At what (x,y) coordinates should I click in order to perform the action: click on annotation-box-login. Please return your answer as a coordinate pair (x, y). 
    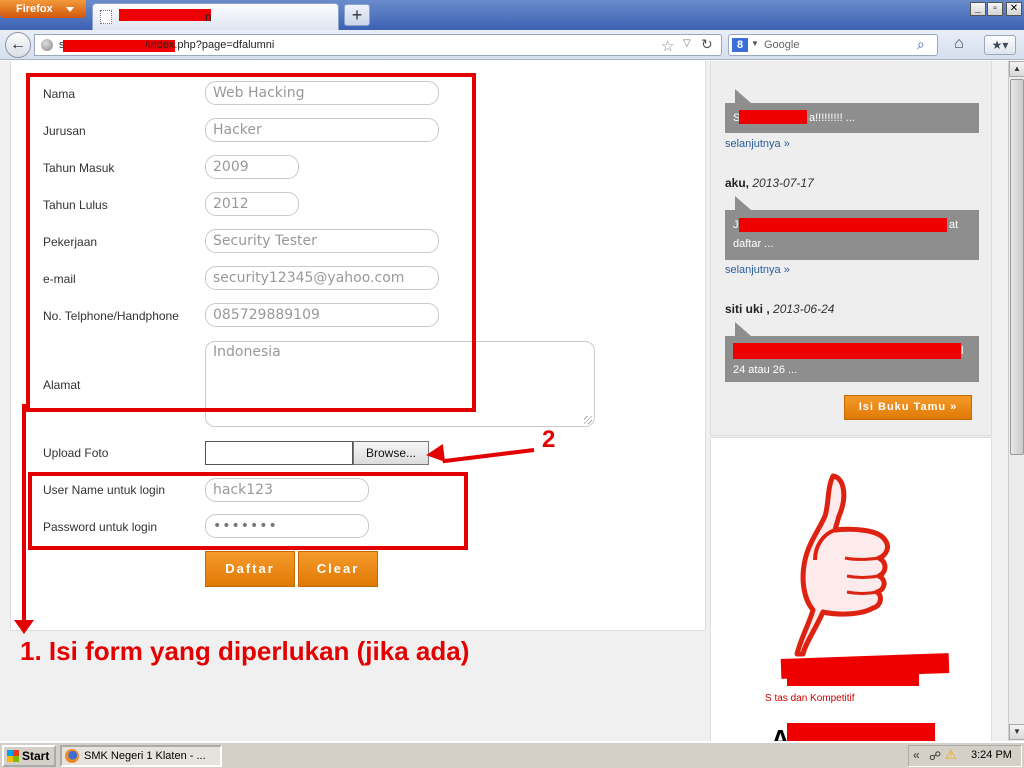
    Looking at the image, I should click on (248, 511).